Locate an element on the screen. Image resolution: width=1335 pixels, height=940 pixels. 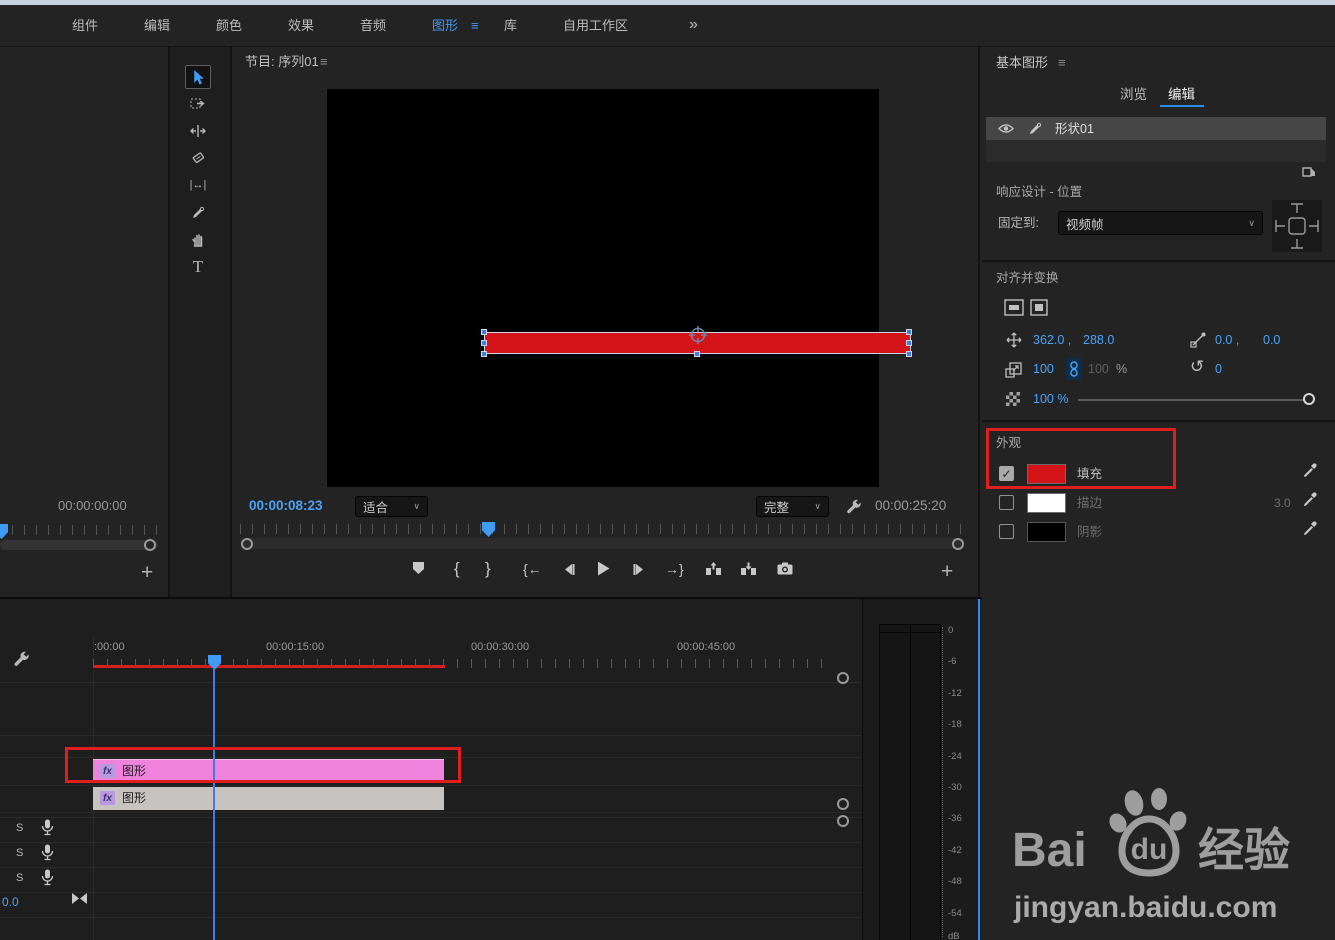
position-x-value: 362.0 , is located at coordinates (1052, 340).